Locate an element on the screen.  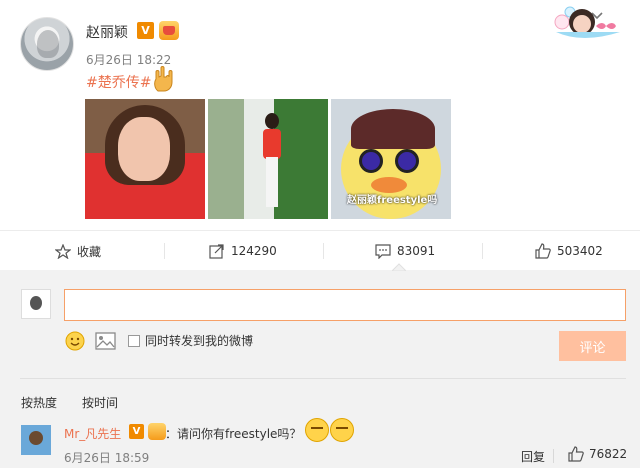
repost-label: 同时转发到我的微博 is located at coordinates (199, 340).